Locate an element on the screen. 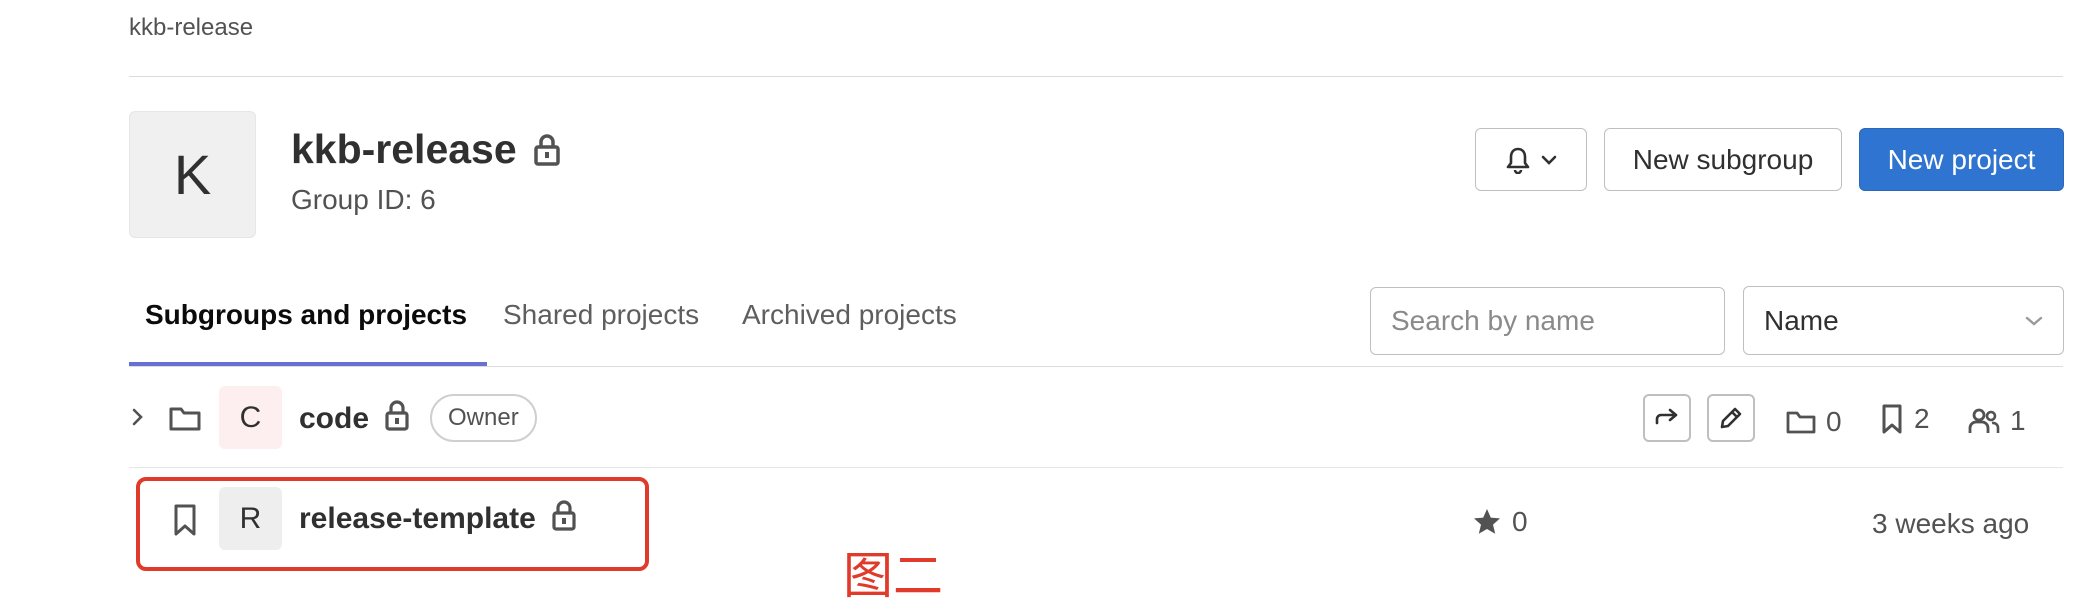  bell-icon is located at coordinates (1518, 160).